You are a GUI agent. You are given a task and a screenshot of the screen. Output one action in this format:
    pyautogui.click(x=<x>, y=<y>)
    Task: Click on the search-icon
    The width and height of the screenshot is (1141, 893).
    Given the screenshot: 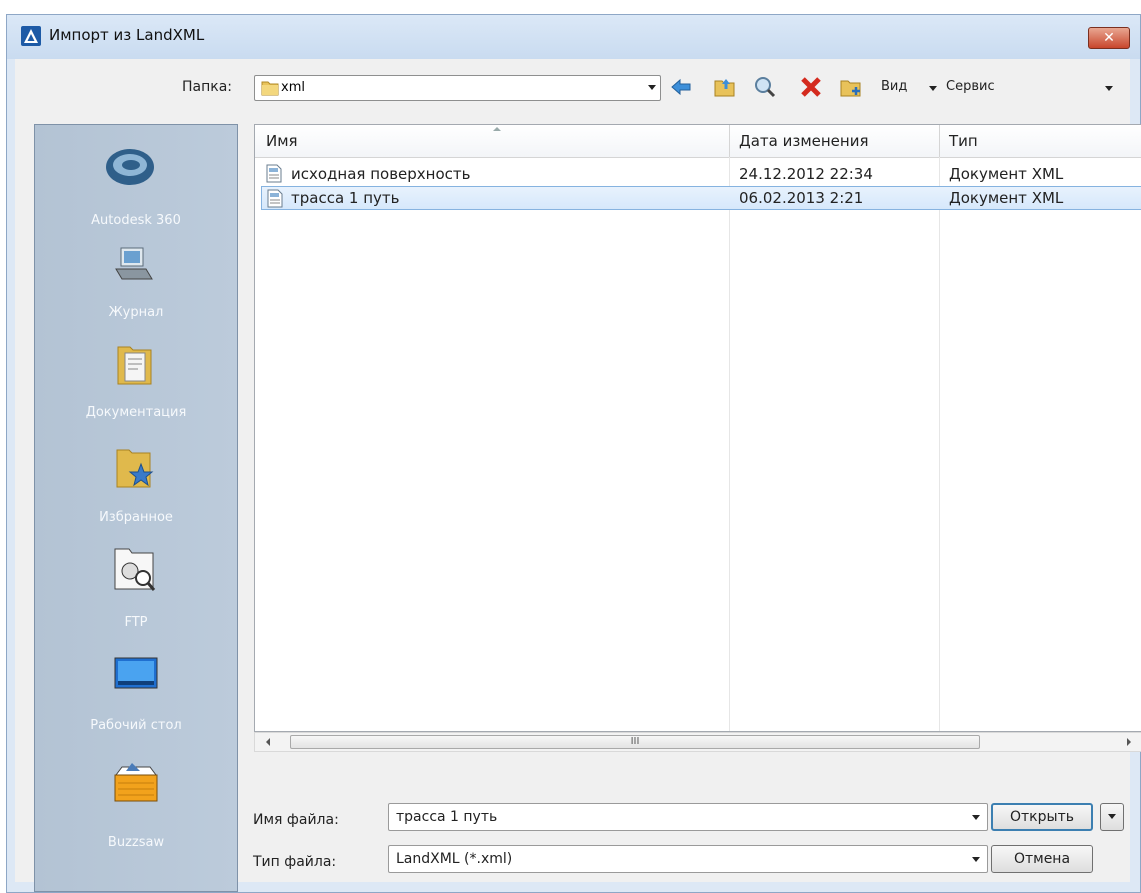 What is the action you would take?
    pyautogui.click(x=765, y=87)
    